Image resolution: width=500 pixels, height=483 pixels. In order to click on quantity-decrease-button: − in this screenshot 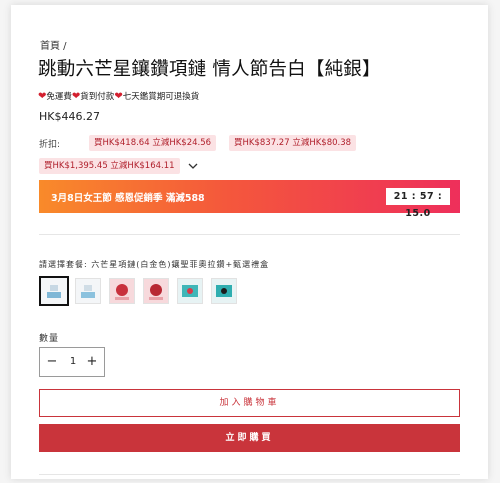, I will do `click(52, 362)`.